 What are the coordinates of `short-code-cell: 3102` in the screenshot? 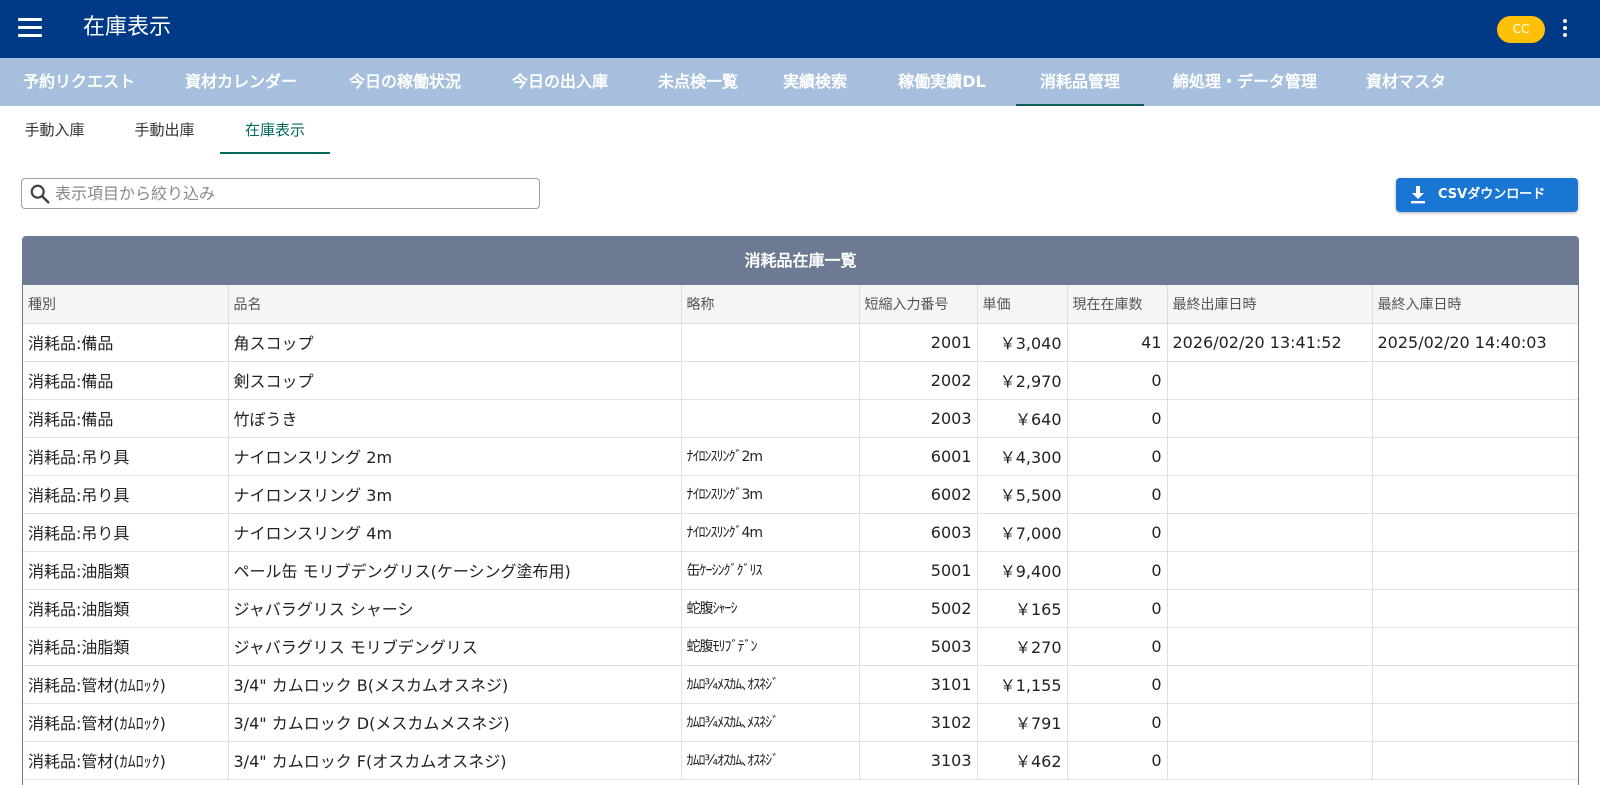 It's located at (918, 722).